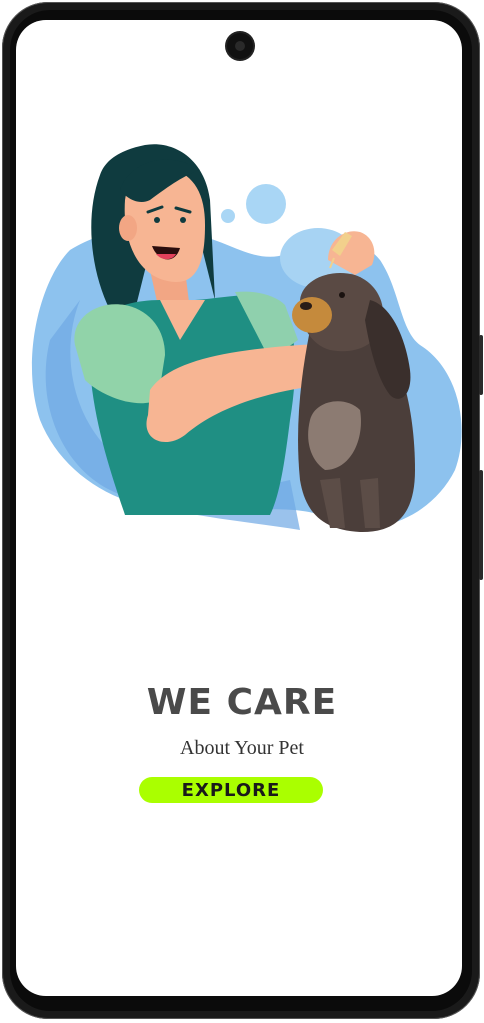 This screenshot has width=484, height=1023. Describe the element at coordinates (266, 204) in the screenshot. I see `bubble-large` at that location.